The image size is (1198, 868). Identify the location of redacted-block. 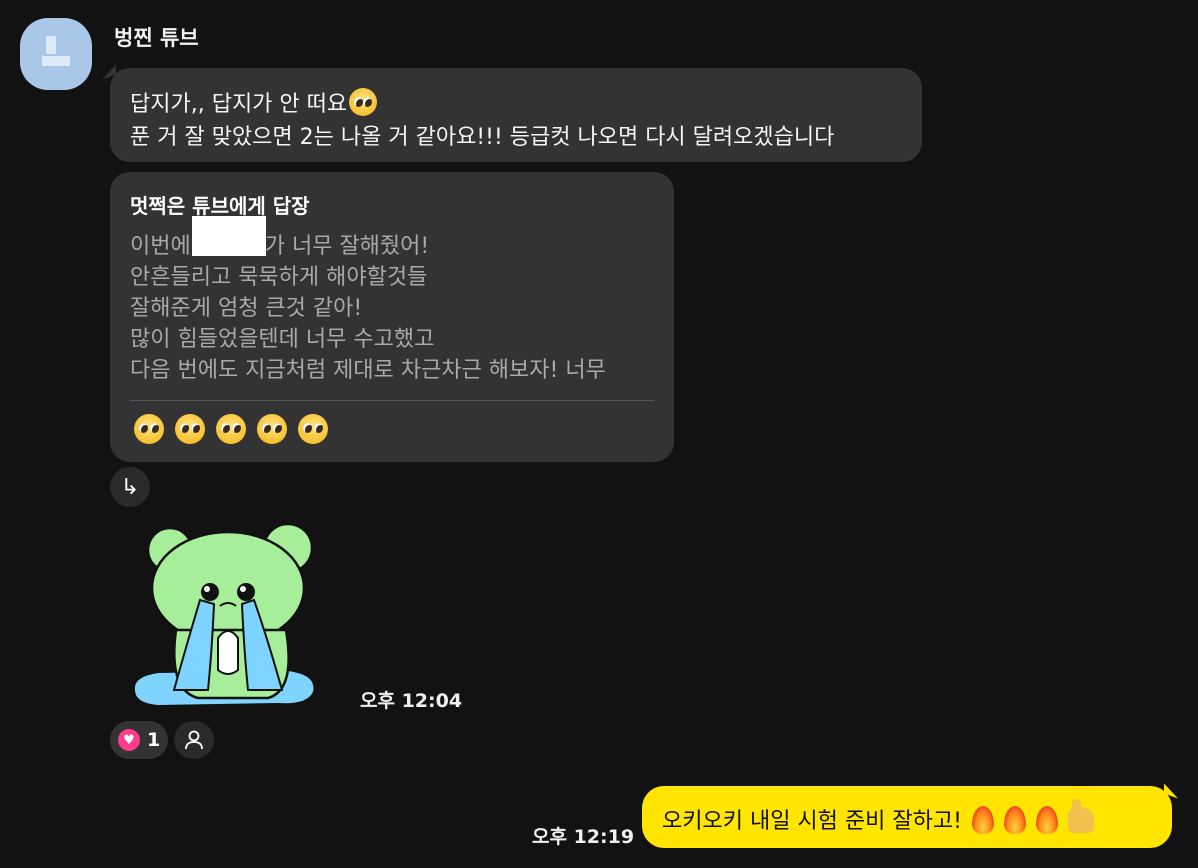
(229, 236).